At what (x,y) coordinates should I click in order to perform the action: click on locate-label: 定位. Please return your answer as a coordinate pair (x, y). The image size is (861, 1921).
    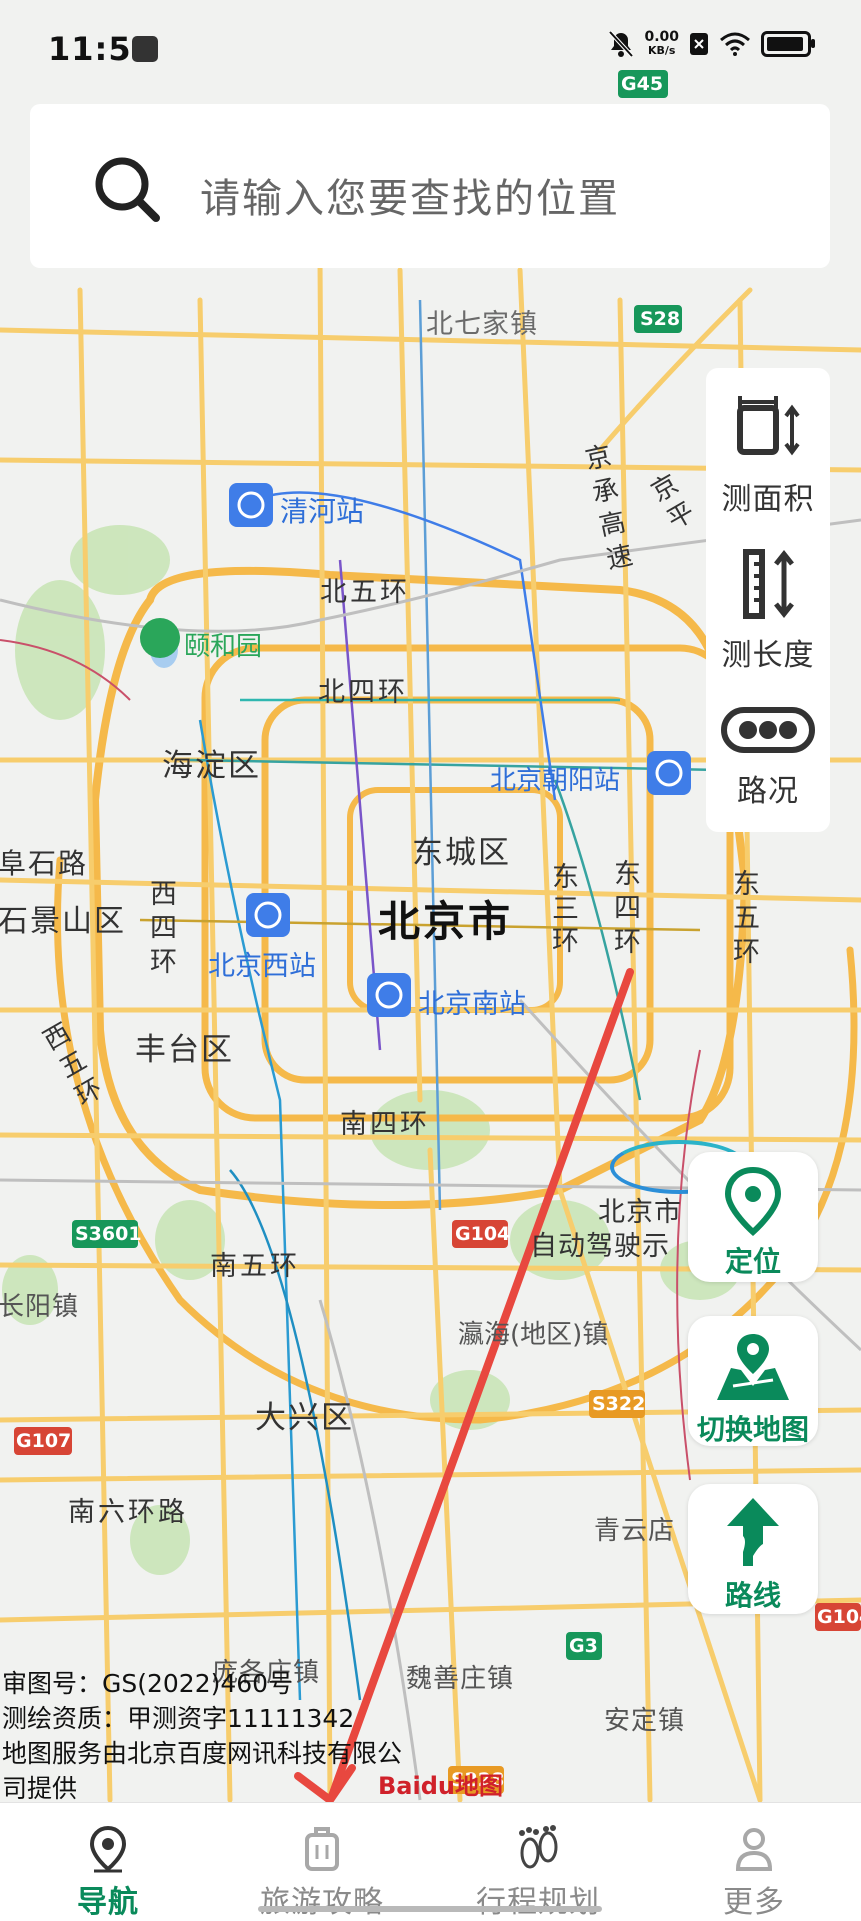
    Looking at the image, I should click on (752, 1261).